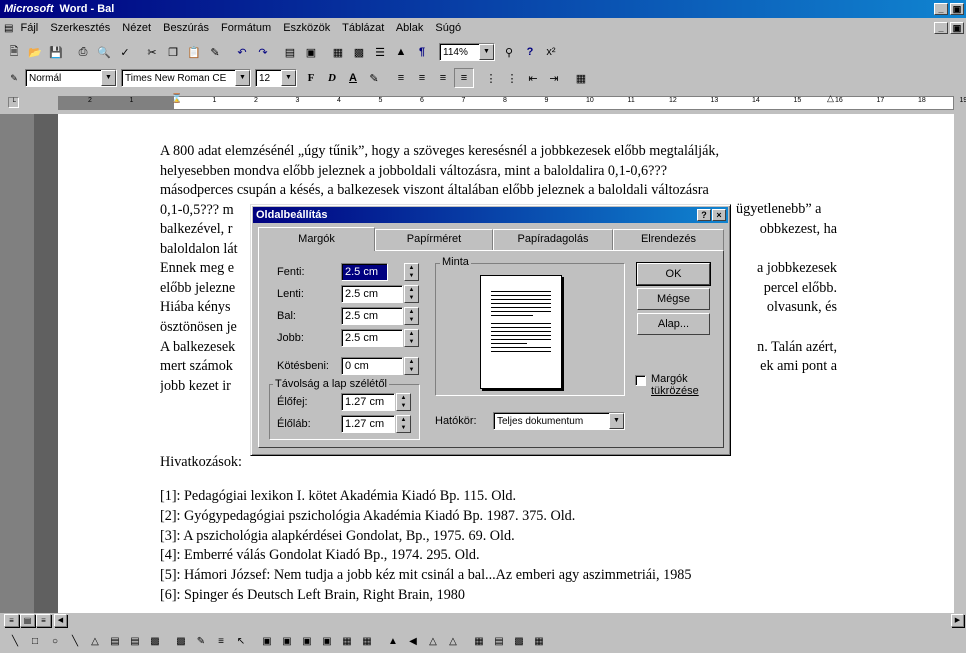  What do you see at coordinates (368, 424) in the screenshot?
I see `footer-input: 1.27 cm` at bounding box center [368, 424].